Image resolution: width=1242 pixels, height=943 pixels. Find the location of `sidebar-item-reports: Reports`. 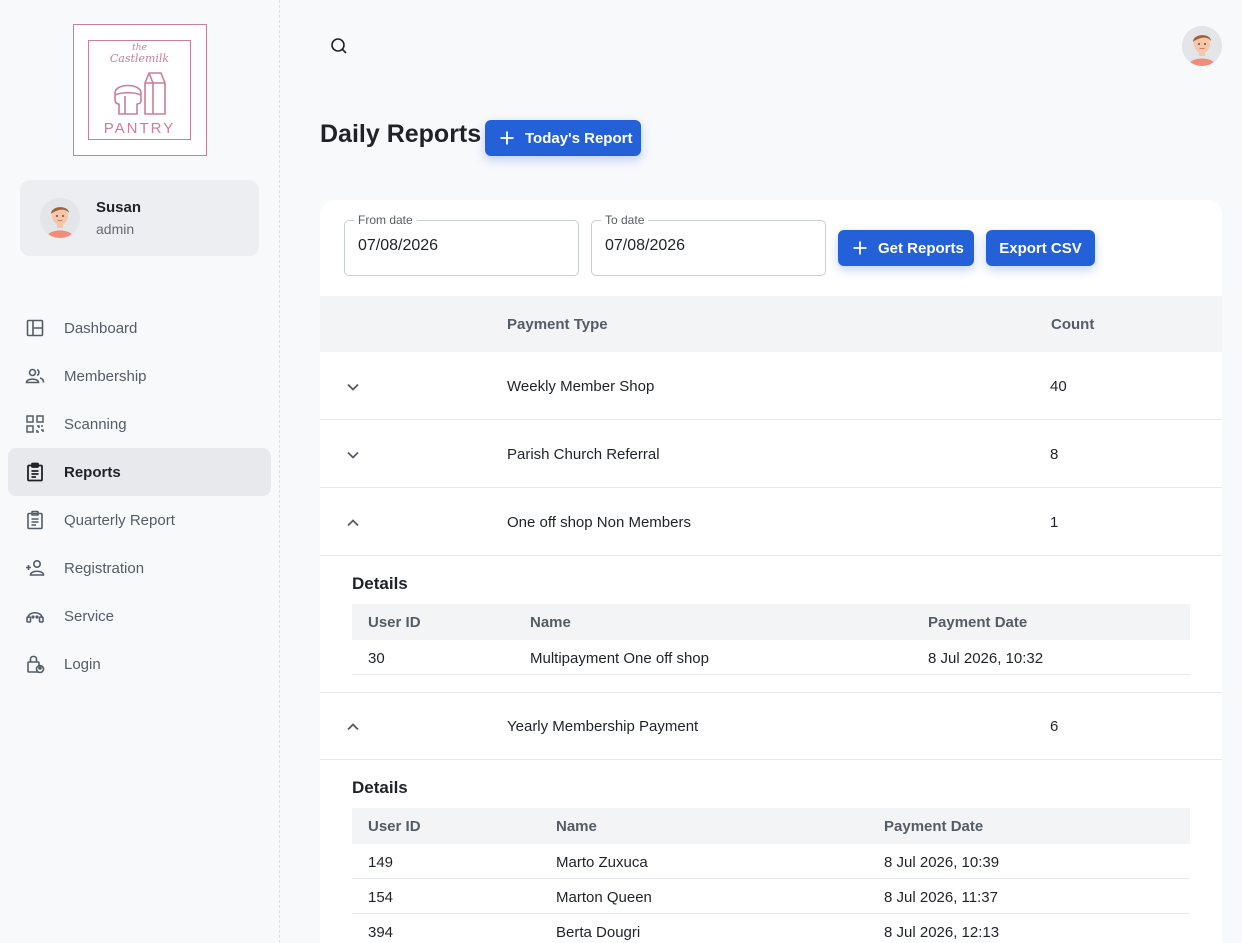

sidebar-item-reports: Reports is located at coordinates (139, 472).